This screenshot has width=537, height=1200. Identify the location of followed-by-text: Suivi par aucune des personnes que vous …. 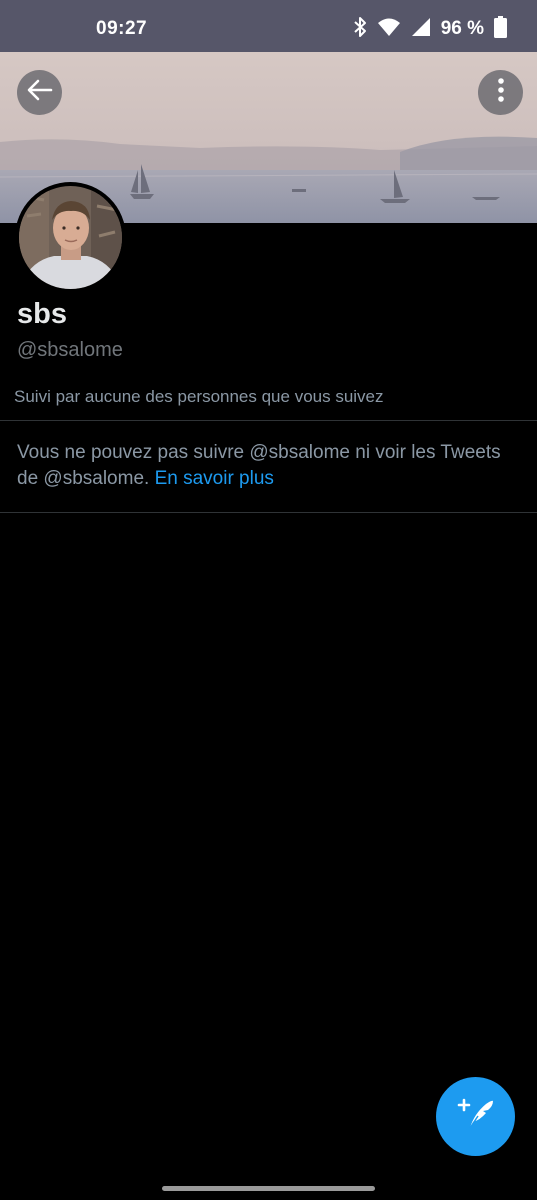
(199, 396).